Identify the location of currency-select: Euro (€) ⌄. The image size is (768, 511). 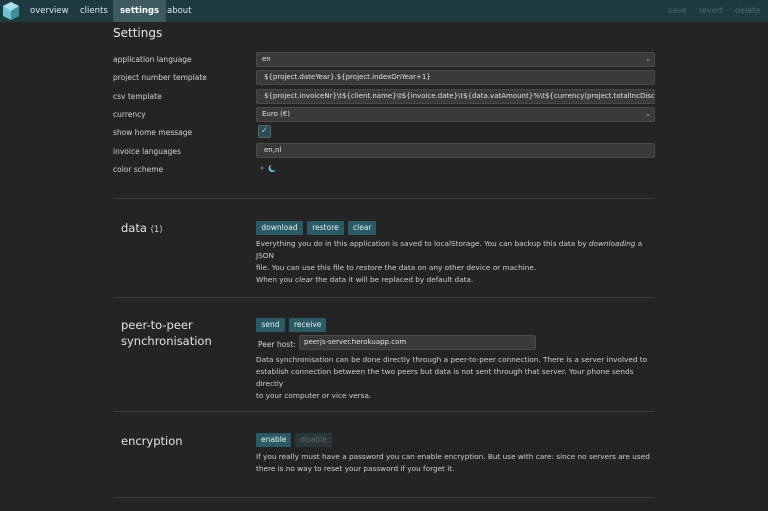
(455, 114).